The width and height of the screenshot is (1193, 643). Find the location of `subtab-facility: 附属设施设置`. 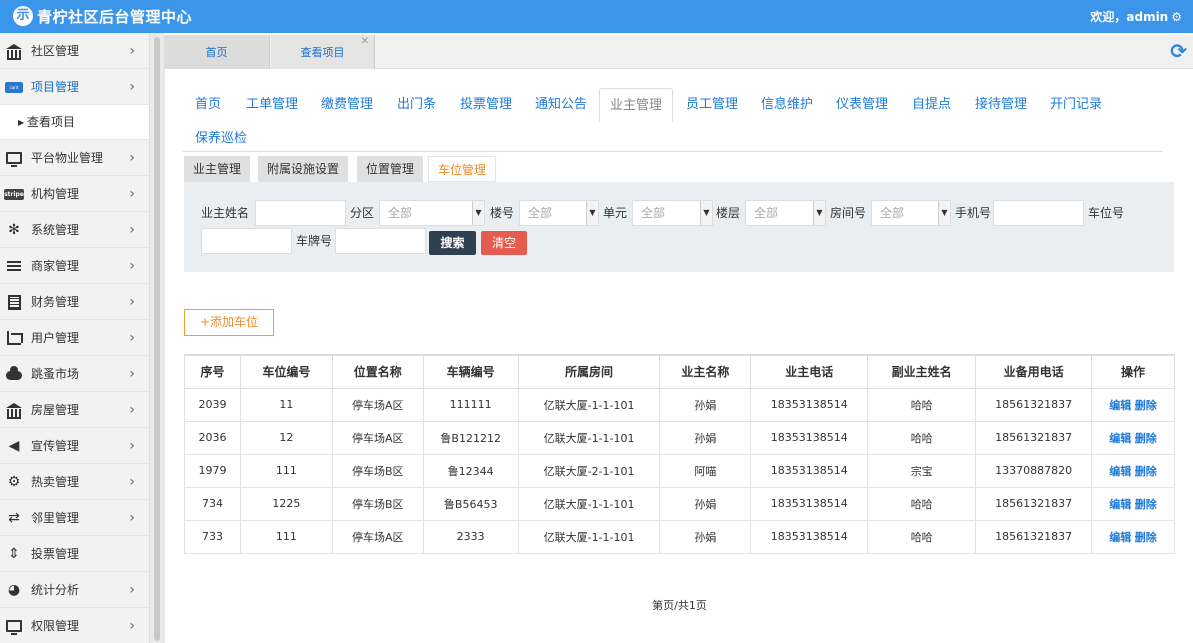

subtab-facility: 附属设施设置 is located at coordinates (303, 169).